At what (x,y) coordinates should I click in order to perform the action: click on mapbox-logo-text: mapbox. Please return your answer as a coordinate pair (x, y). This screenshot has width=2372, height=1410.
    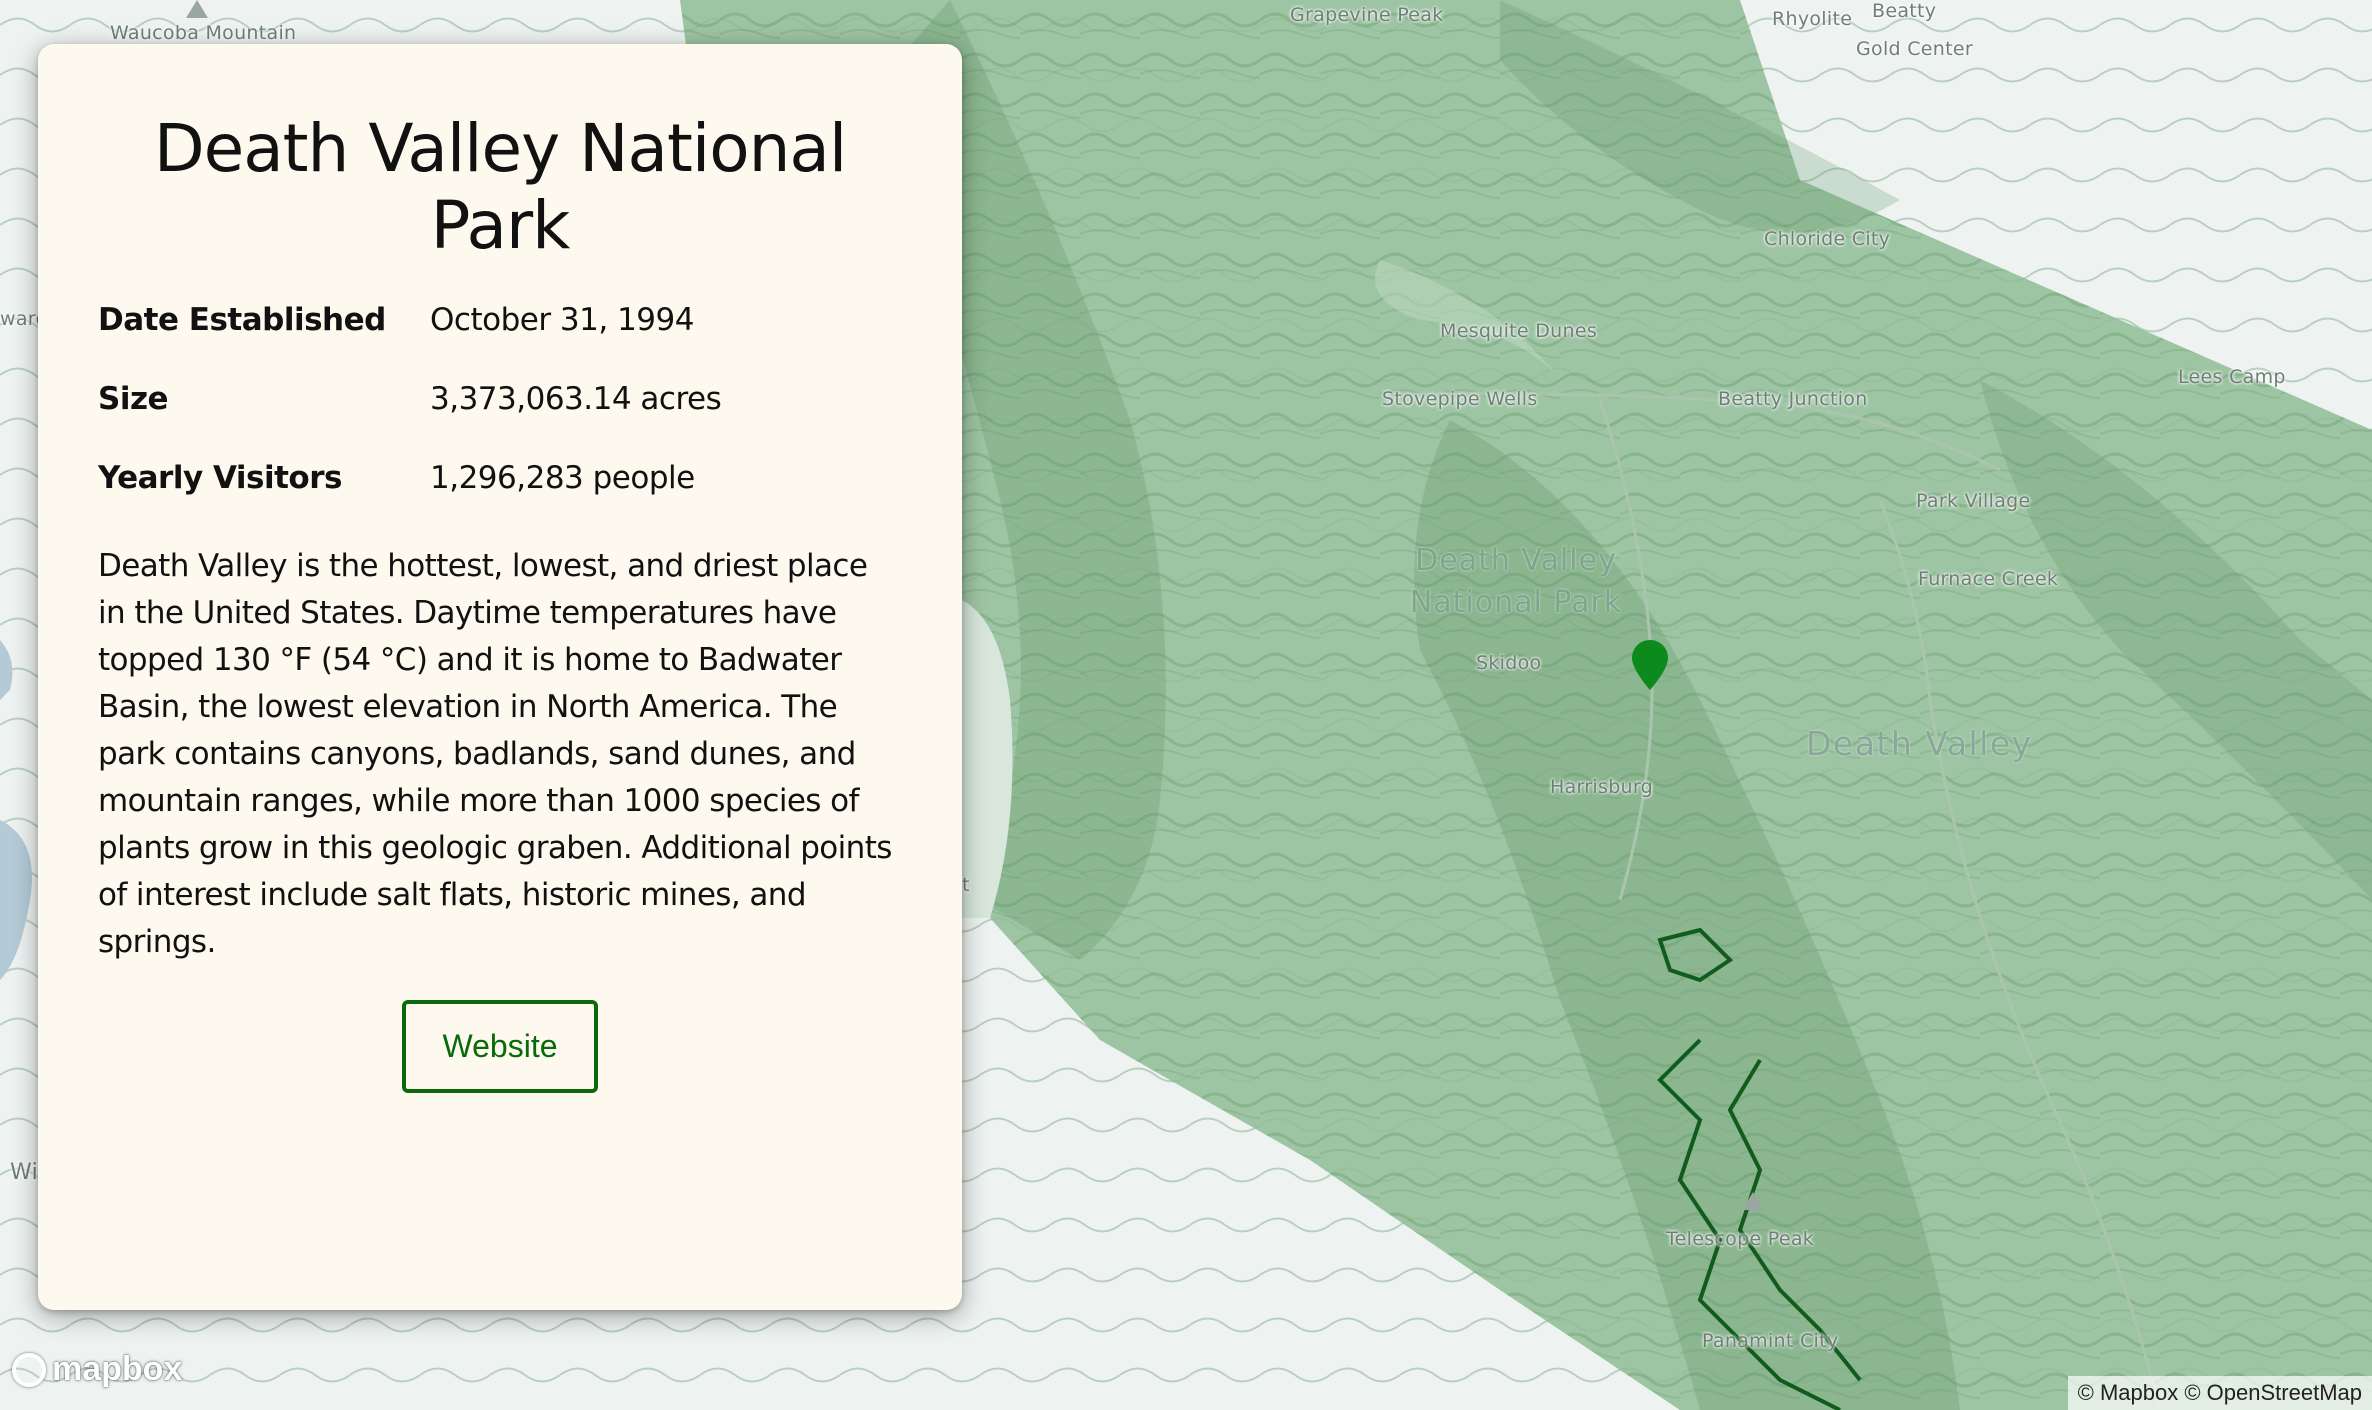
    Looking at the image, I should click on (117, 1369).